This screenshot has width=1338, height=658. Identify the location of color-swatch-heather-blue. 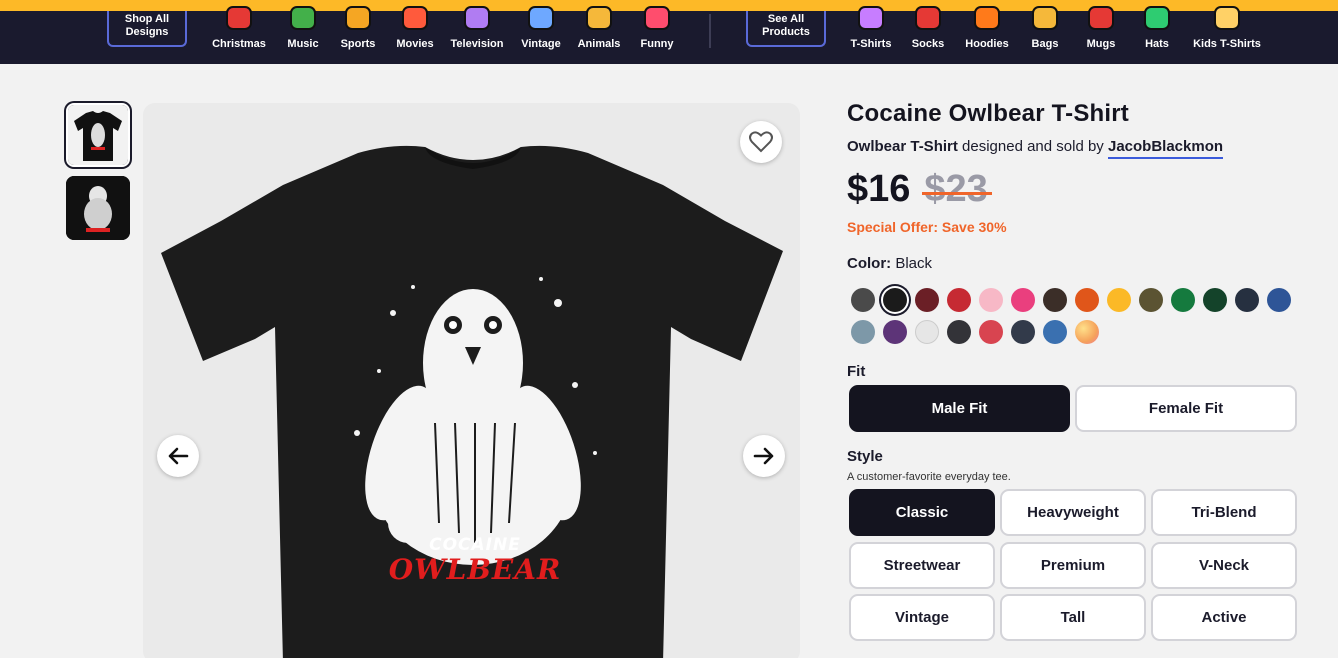
(1055, 332).